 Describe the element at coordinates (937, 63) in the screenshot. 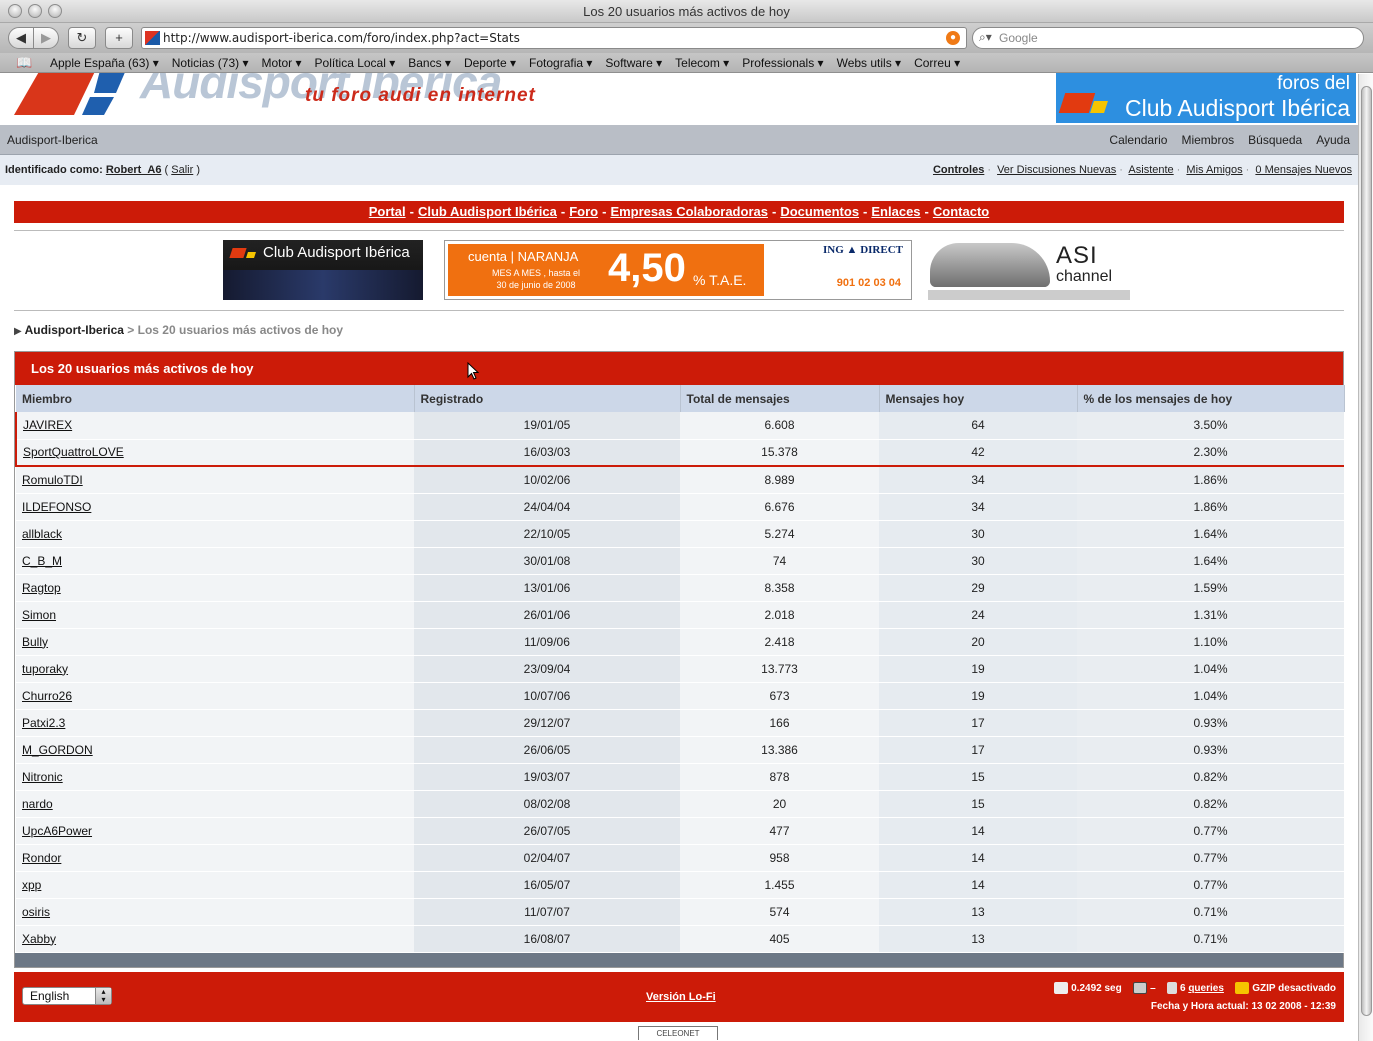

I see `bookmark-correu: Correu ▾` at that location.